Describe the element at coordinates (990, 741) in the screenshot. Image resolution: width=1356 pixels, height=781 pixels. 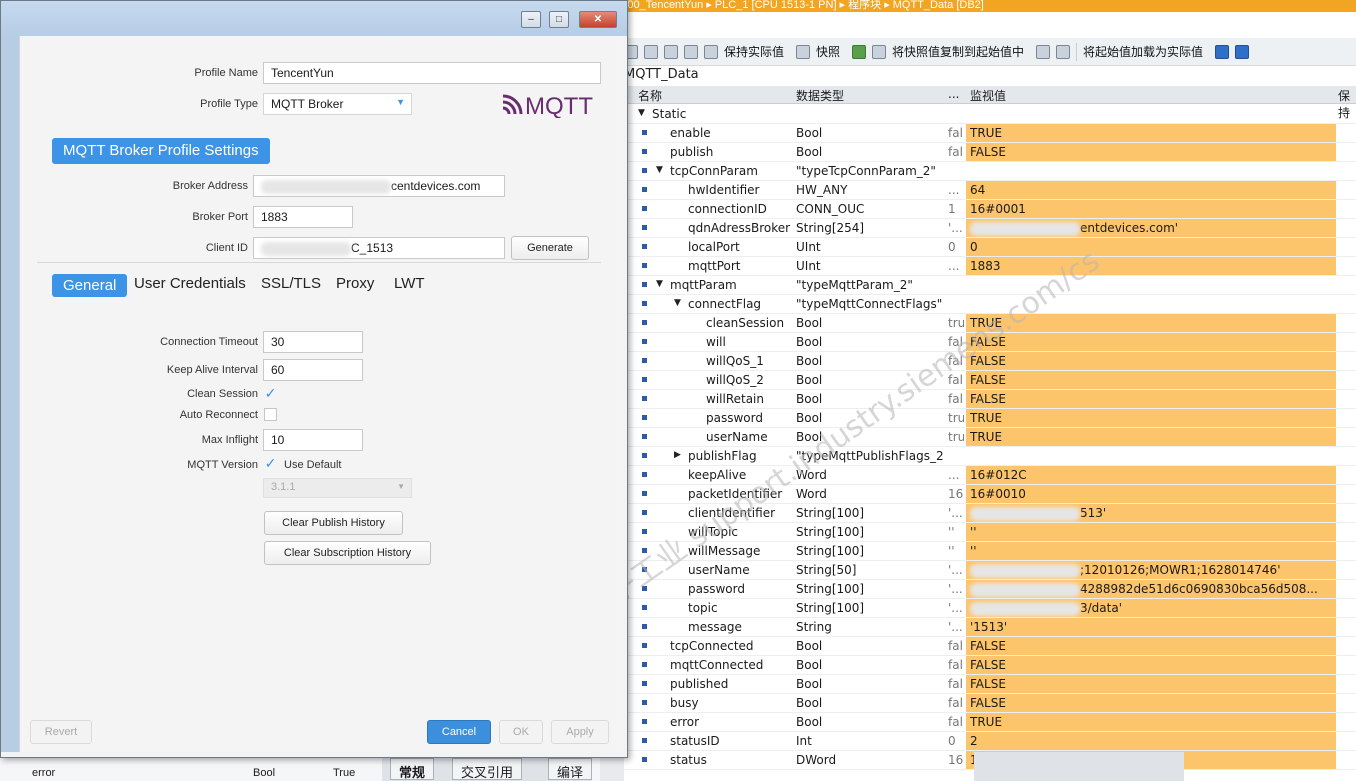
I see `table-row: statusID Int 0 2` at that location.